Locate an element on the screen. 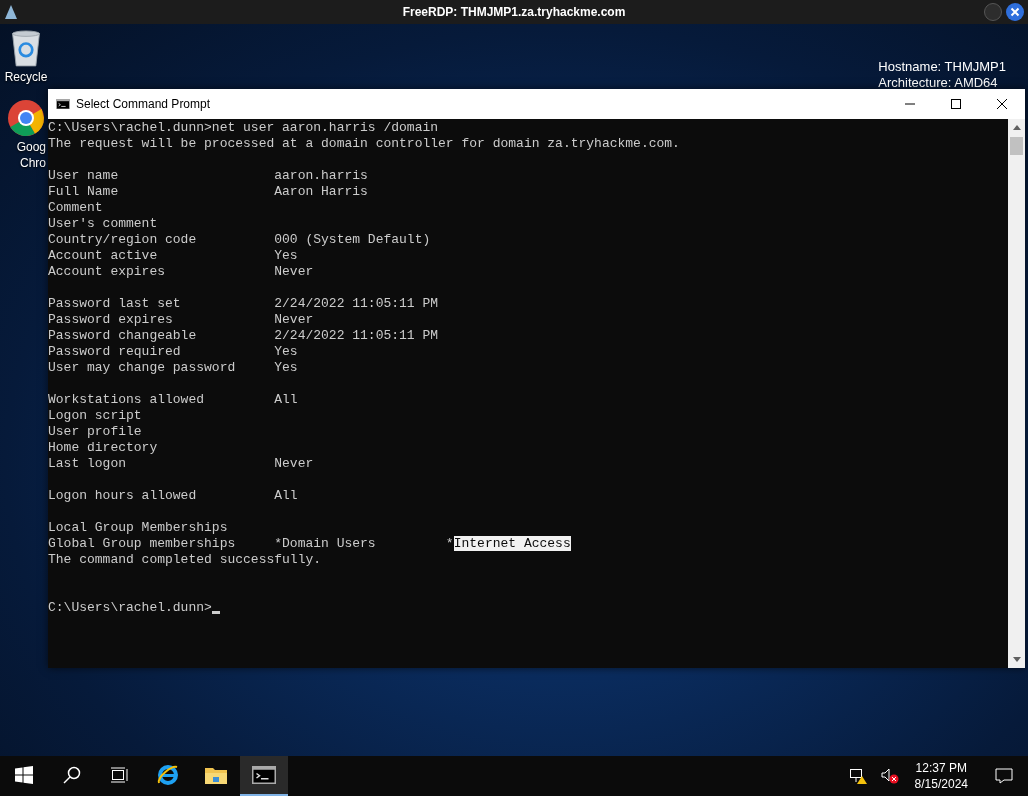 This screenshot has width=1028, height=796. scrollbar is located at coordinates (1016, 393).